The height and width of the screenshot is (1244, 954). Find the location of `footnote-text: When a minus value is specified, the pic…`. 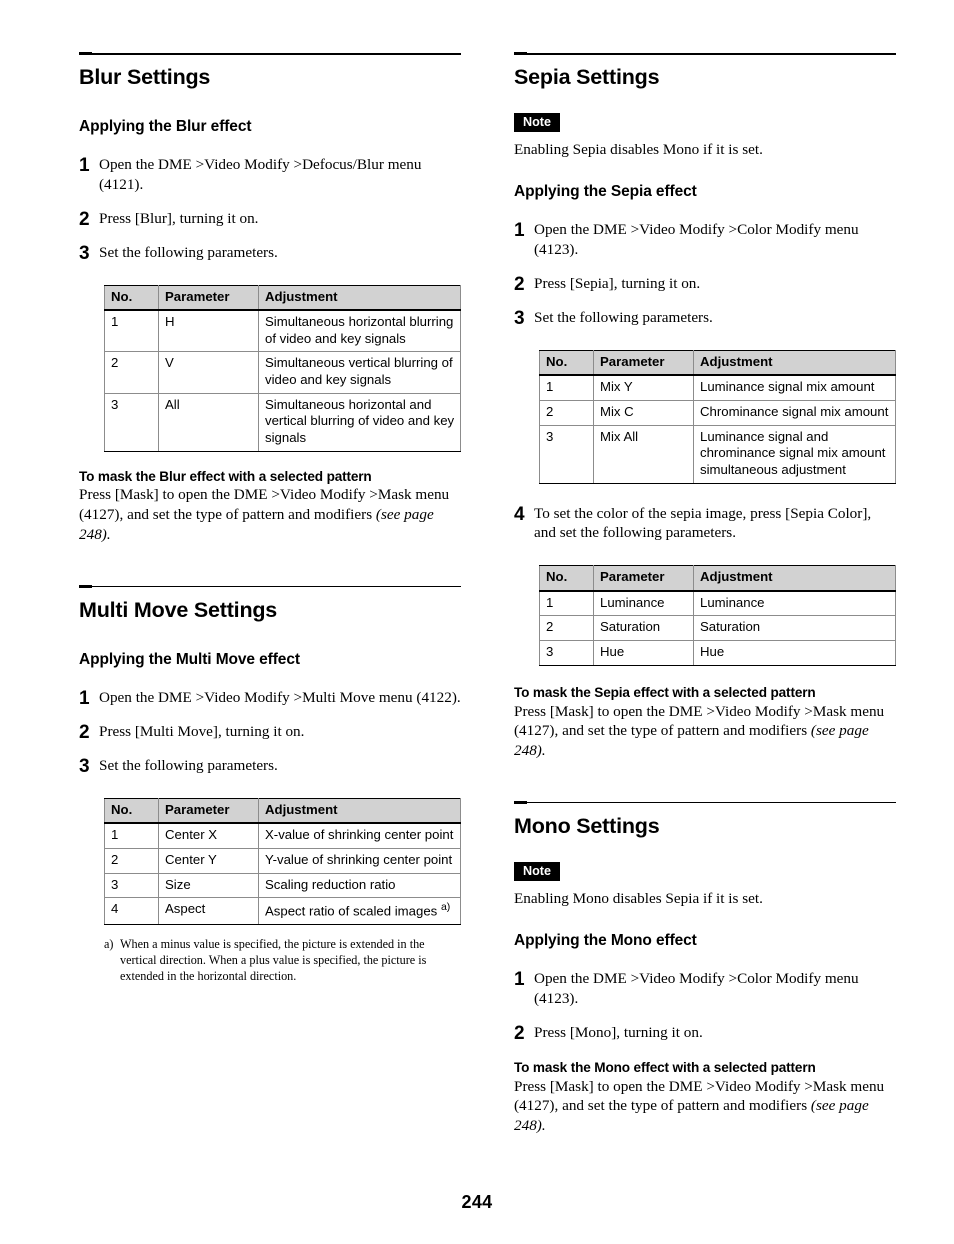

footnote-text: When a minus value is specified, the pic… is located at coordinates (273, 960).